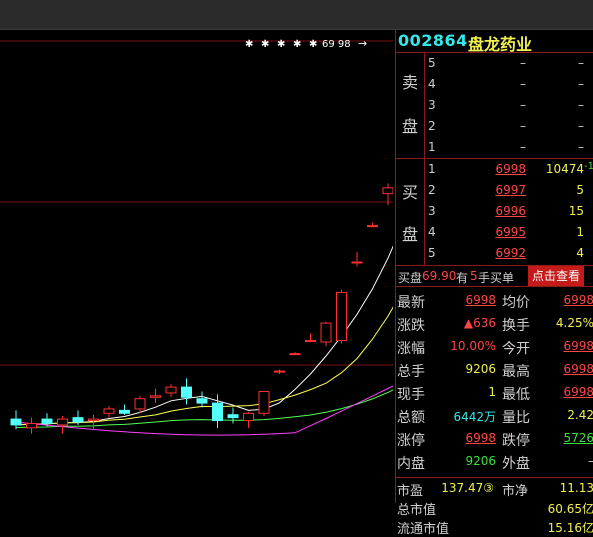 This screenshot has height=537, width=593. What do you see at coordinates (516, 303) in the screenshot?
I see `stat-label: 均价` at bounding box center [516, 303].